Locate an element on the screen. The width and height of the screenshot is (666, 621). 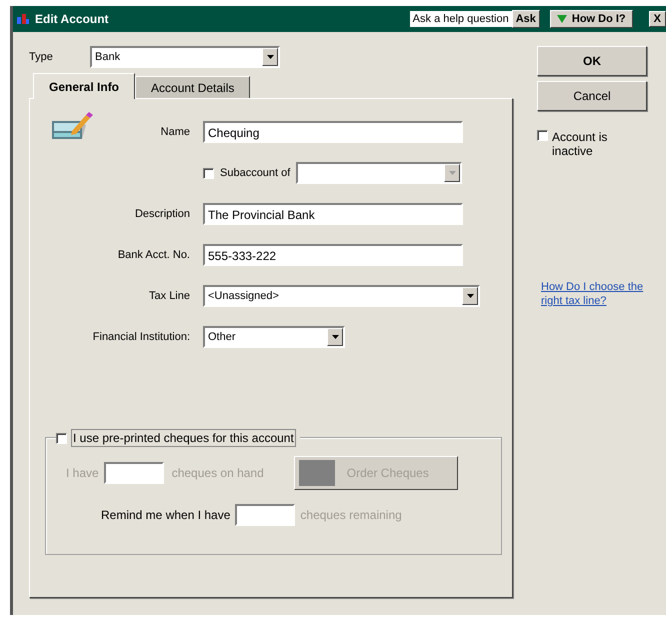
type-dropdown: Bank is located at coordinates (185, 57).